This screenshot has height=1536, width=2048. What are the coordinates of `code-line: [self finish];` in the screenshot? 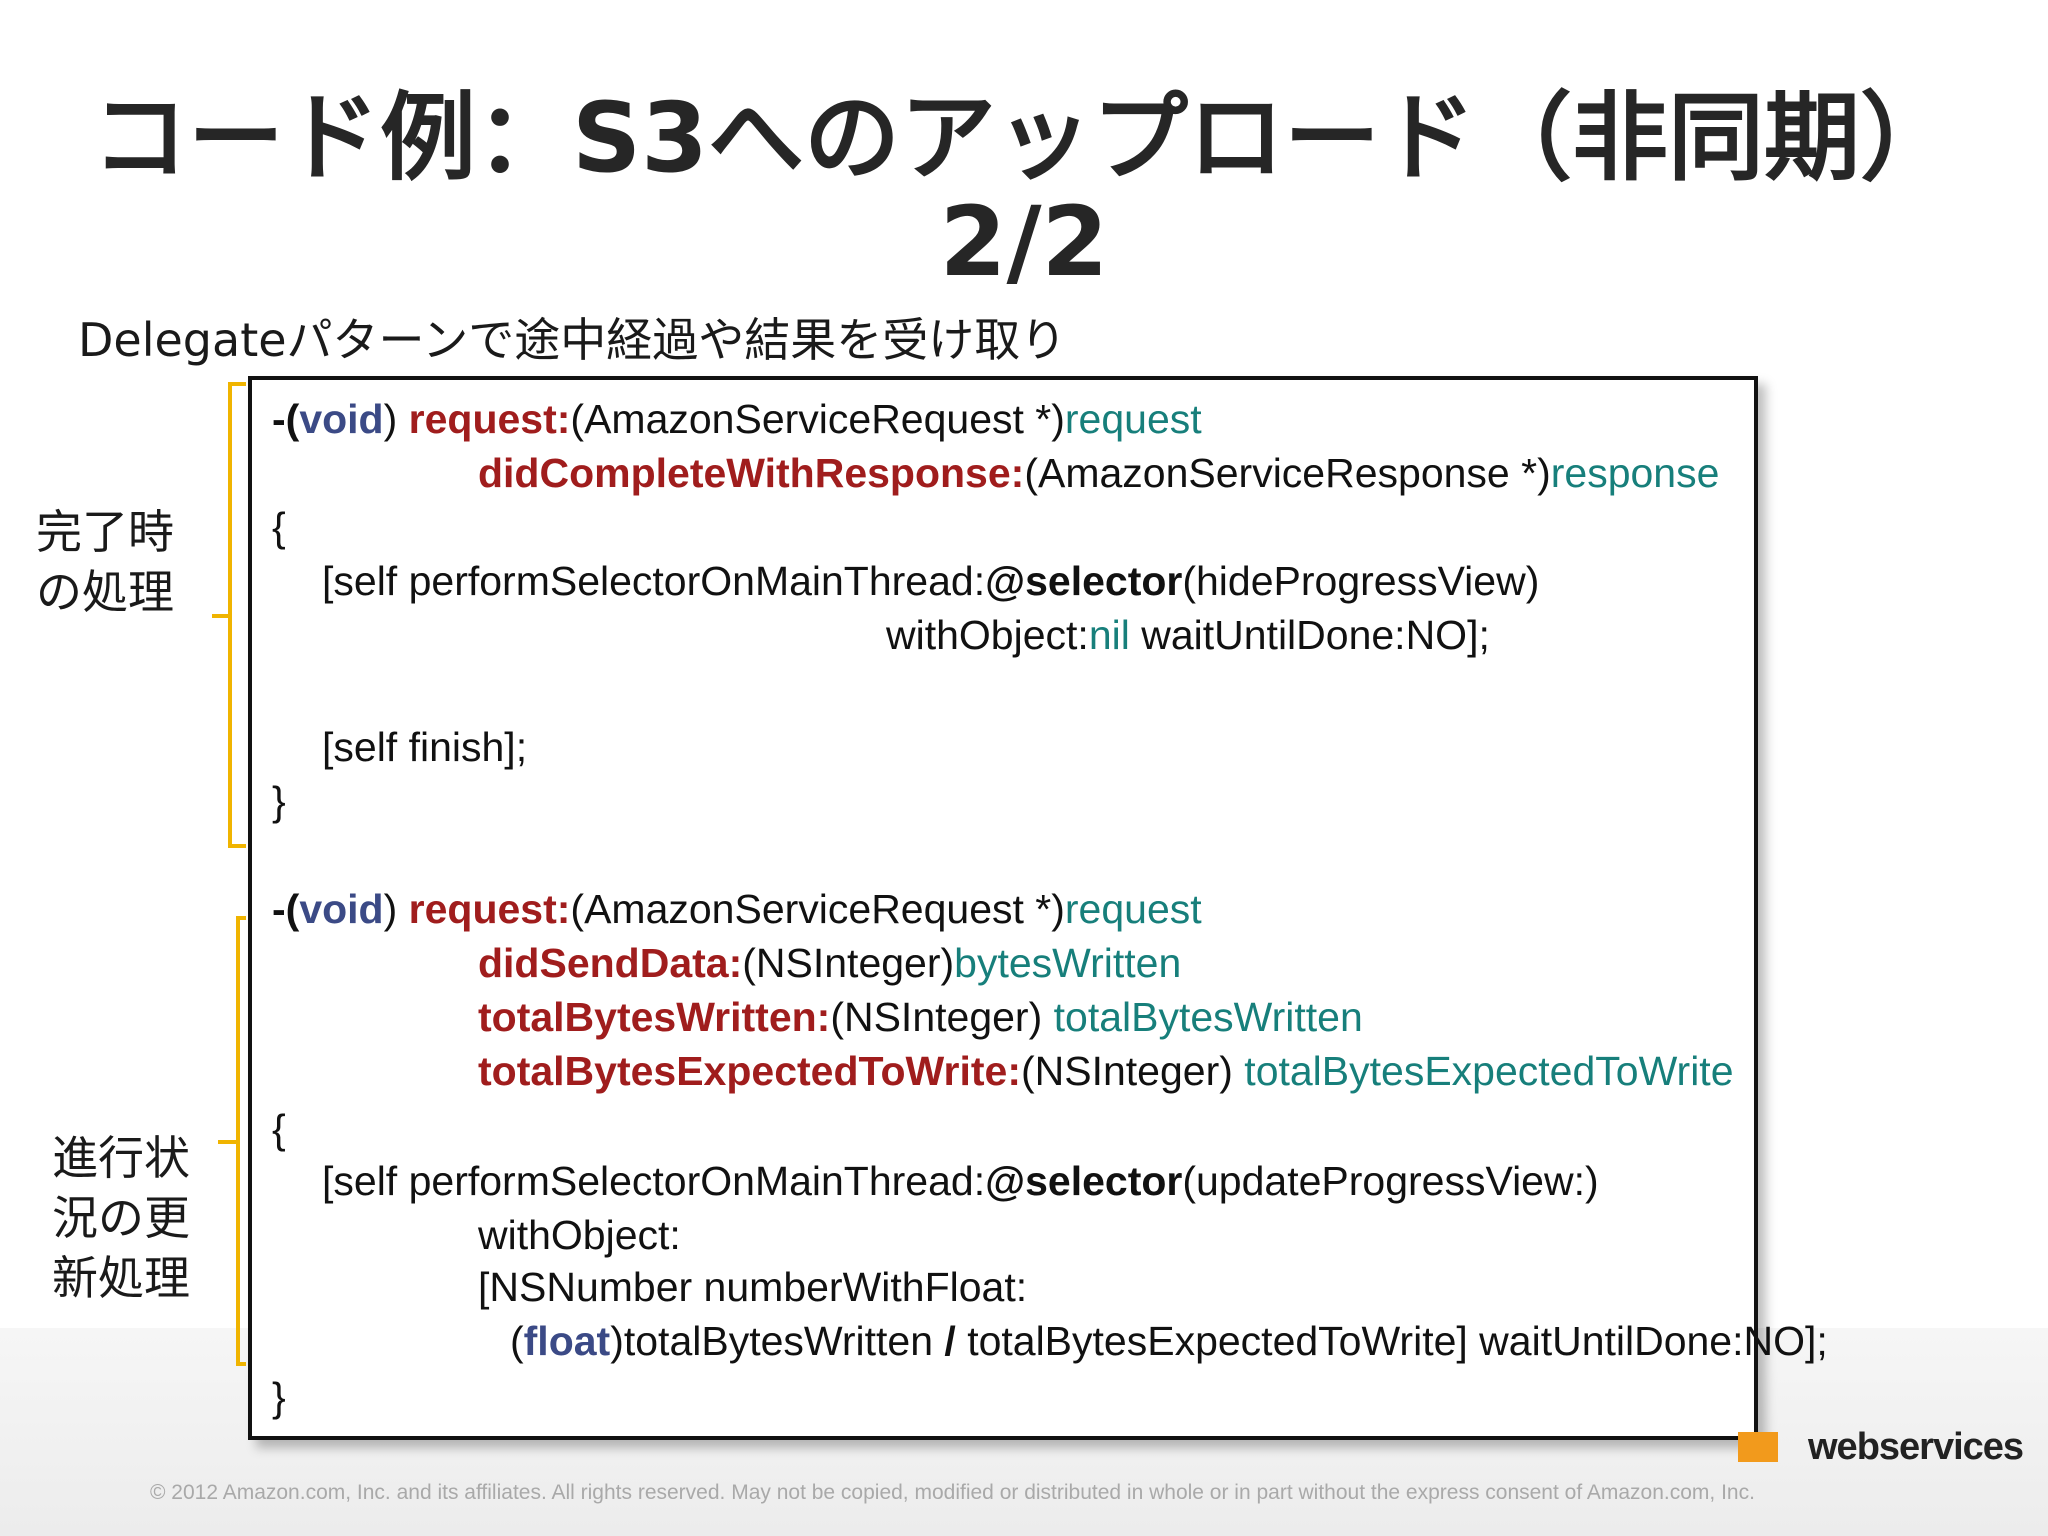 It's located at (425, 747).